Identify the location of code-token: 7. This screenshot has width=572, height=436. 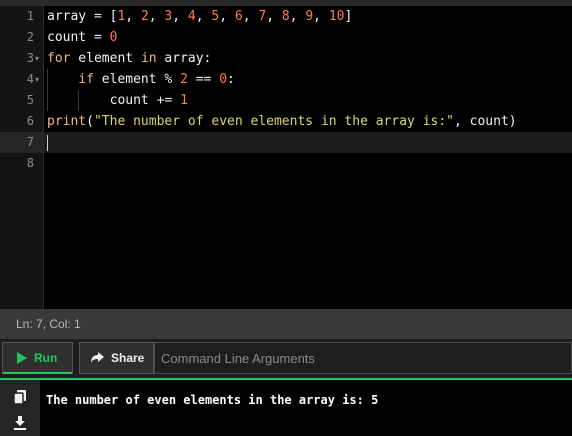
(262, 16).